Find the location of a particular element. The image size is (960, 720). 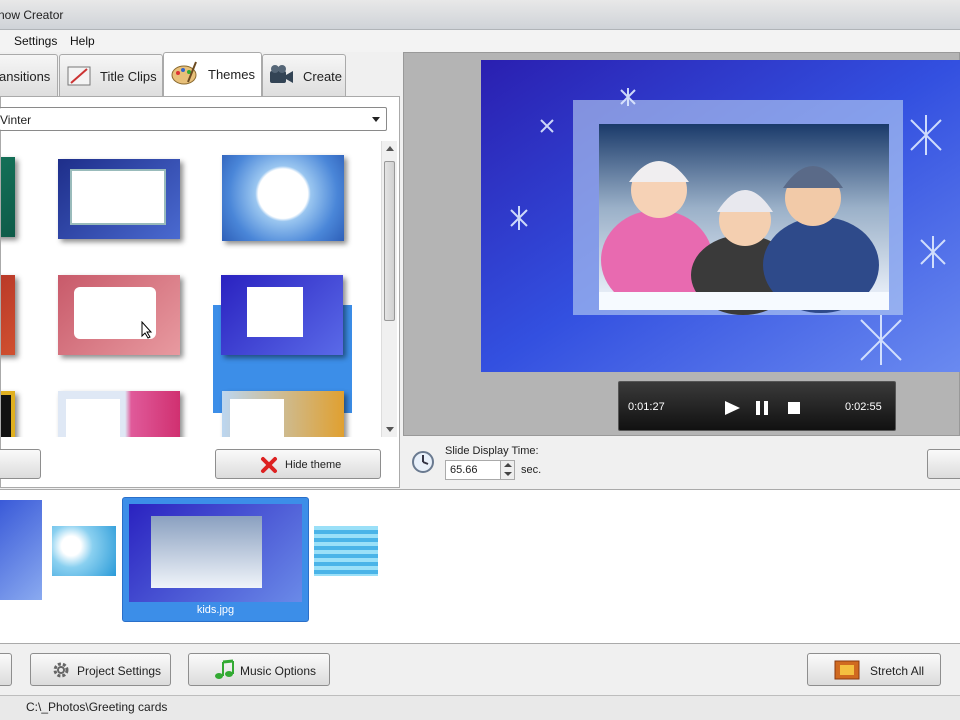

slide-display-time-input: 65.66 is located at coordinates (480, 470).